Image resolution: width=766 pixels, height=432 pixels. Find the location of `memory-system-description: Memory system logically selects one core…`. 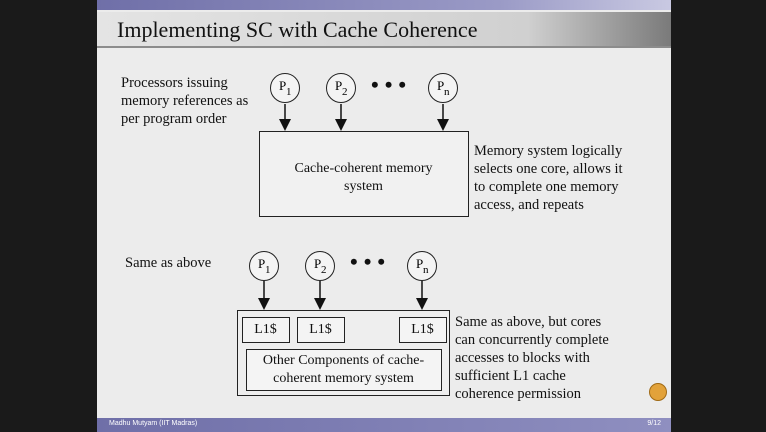

memory-system-description: Memory system logically selects one core… is located at coordinates (548, 178).